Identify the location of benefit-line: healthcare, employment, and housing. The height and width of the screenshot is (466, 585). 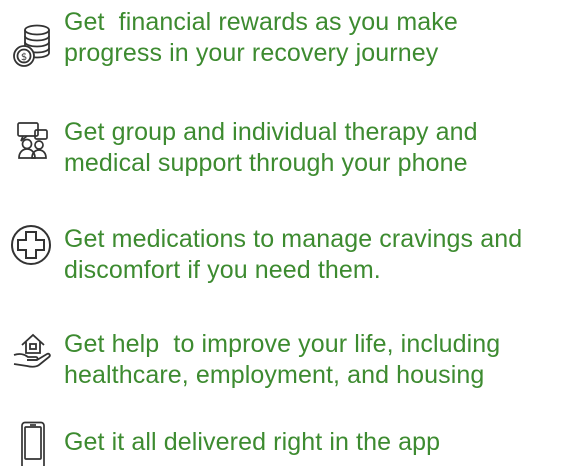
(274, 375).